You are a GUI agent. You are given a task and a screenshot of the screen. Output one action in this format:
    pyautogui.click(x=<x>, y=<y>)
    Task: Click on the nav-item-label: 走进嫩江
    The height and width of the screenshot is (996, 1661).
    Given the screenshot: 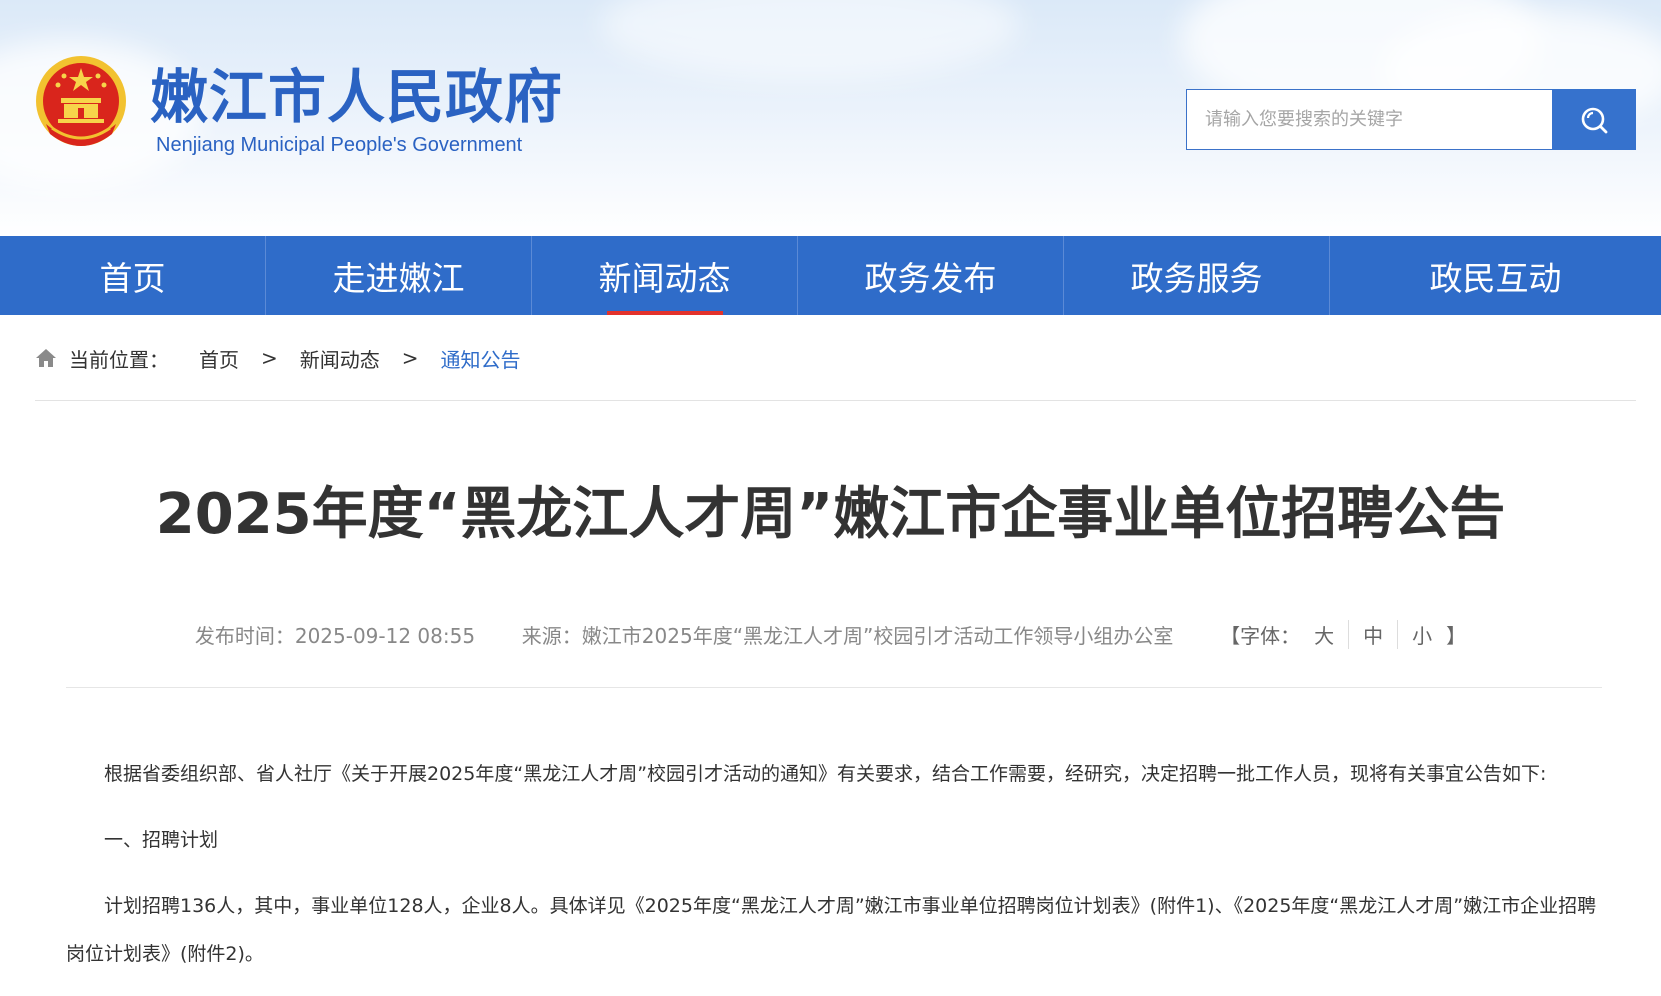 What is the action you would take?
    pyautogui.click(x=398, y=278)
    